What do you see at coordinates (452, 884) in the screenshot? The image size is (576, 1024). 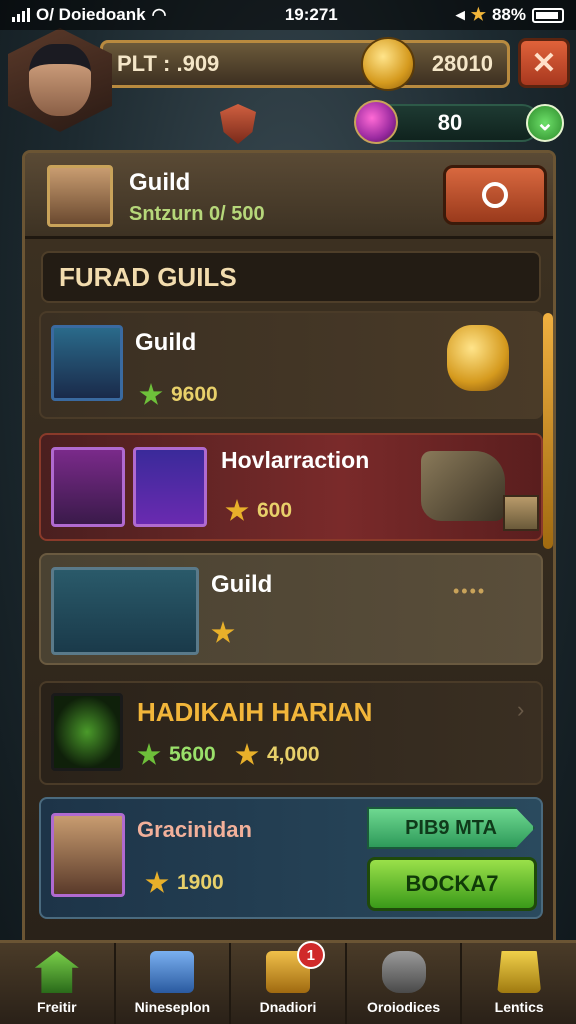 I see `join-button: BOCKA7` at bounding box center [452, 884].